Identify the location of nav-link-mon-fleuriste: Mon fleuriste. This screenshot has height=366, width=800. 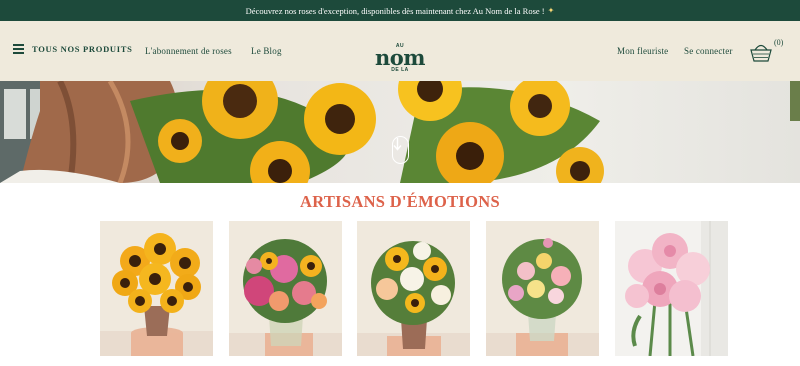
(642, 51).